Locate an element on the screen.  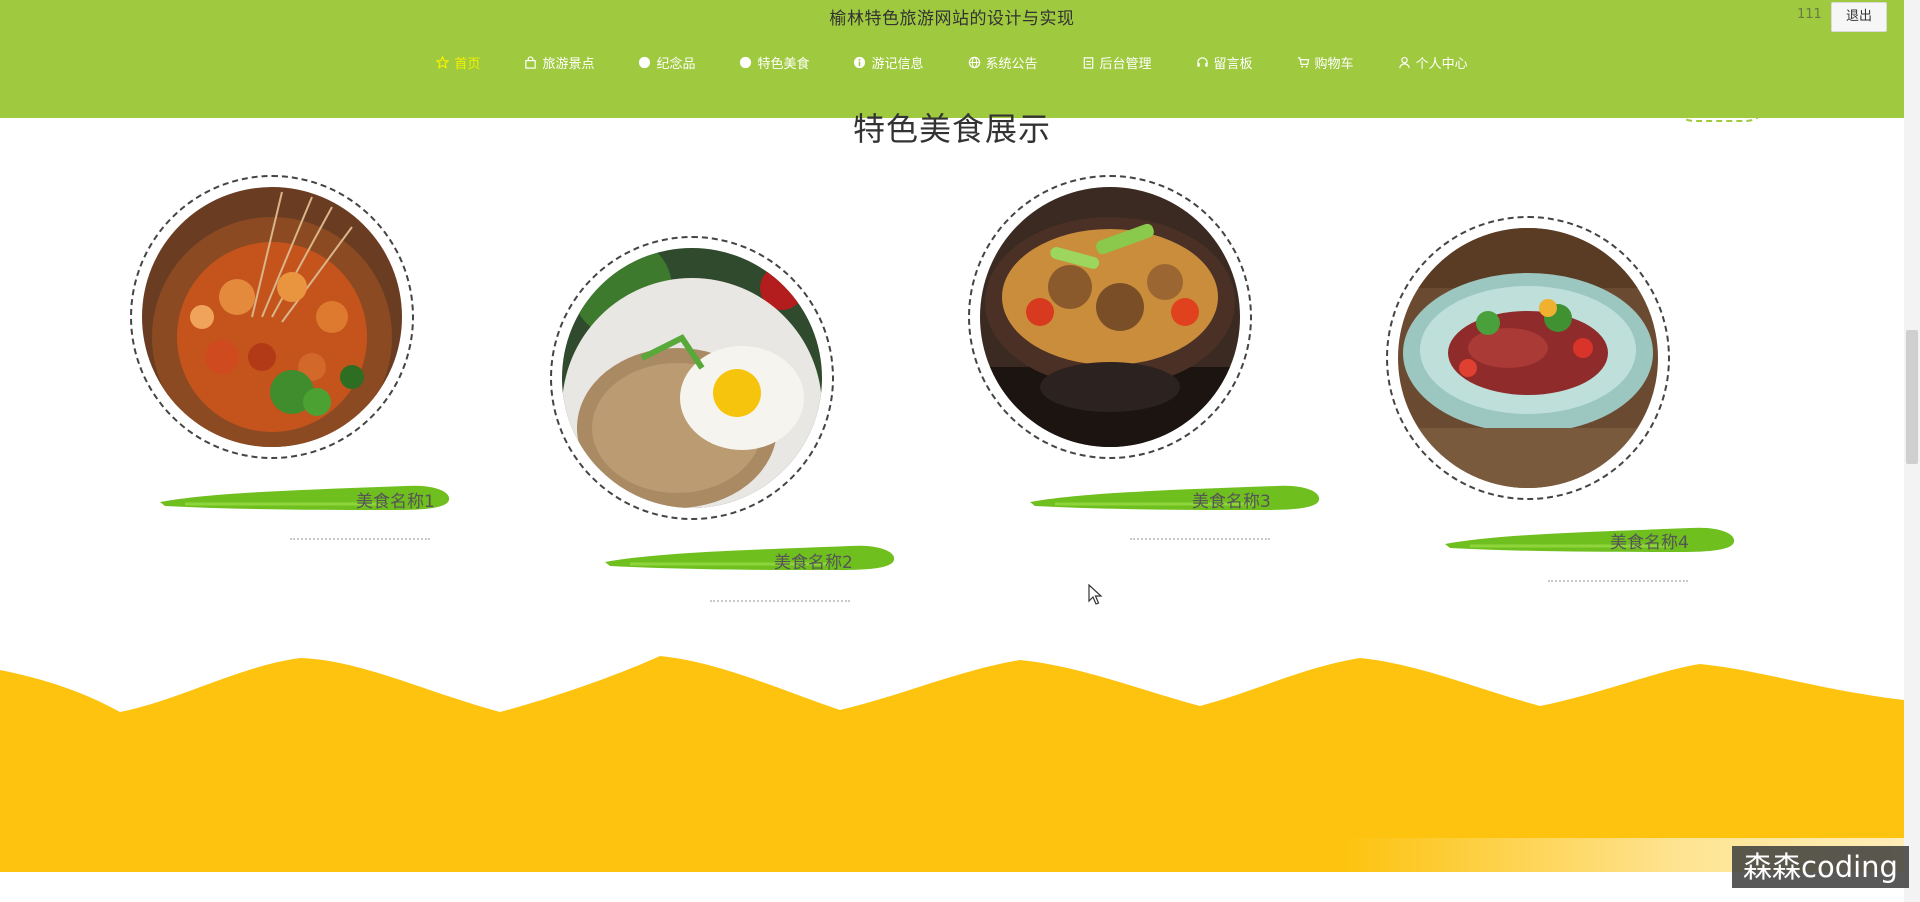
nav-item-home: 首页 is located at coordinates (458, 62).